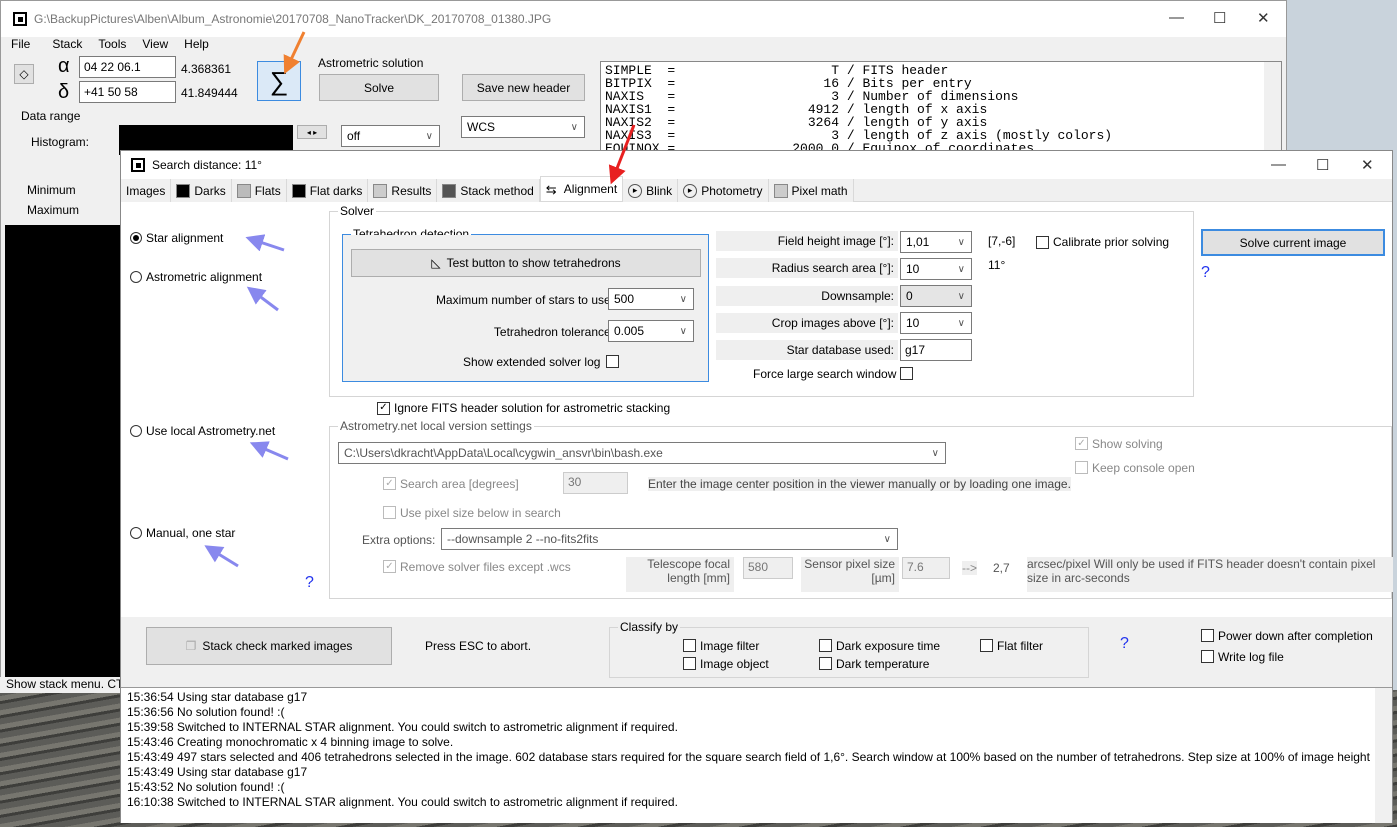 This screenshot has height=827, width=1397. What do you see at coordinates (176, 238) in the screenshot?
I see `radio-star-alignment: Star alignment` at bounding box center [176, 238].